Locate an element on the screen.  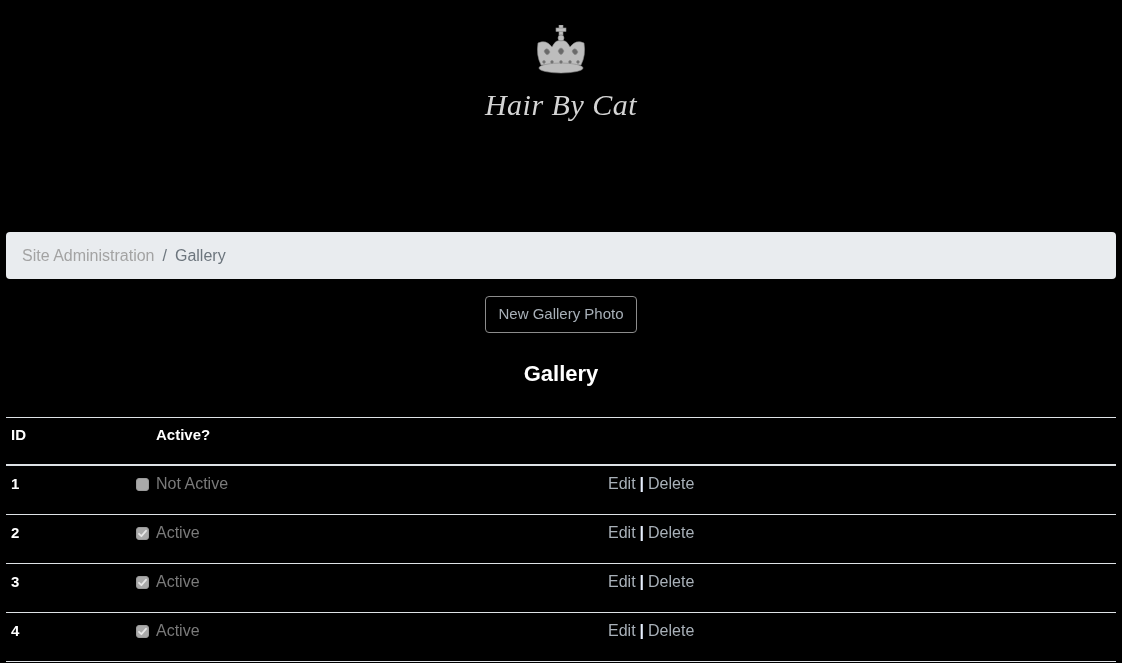
row-id: 3 is located at coordinates (15, 581).